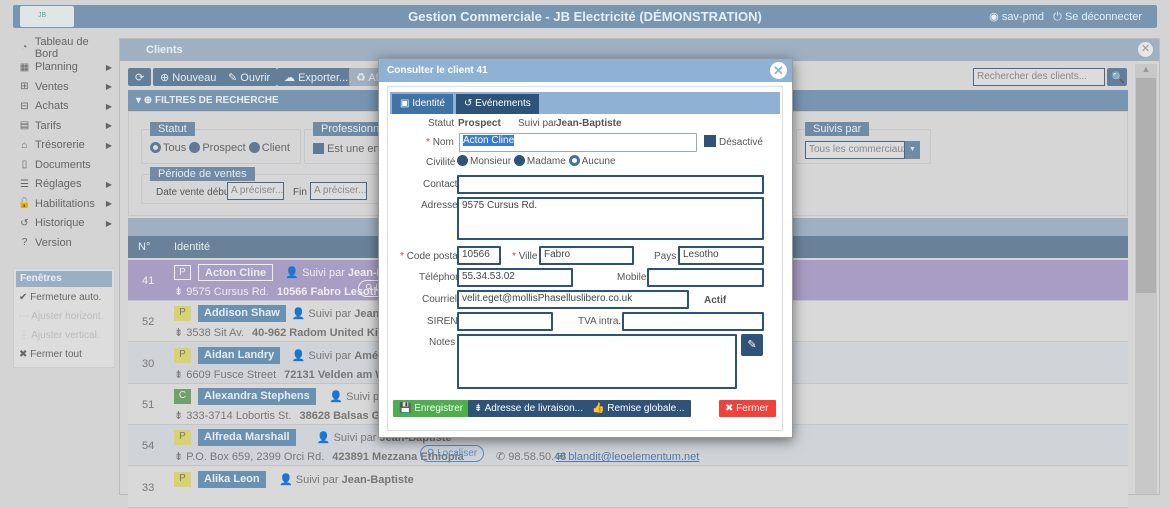 This screenshot has width=1170, height=508. I want to click on auto-close-item: ✔ Fermeture auto., so click(64, 298).